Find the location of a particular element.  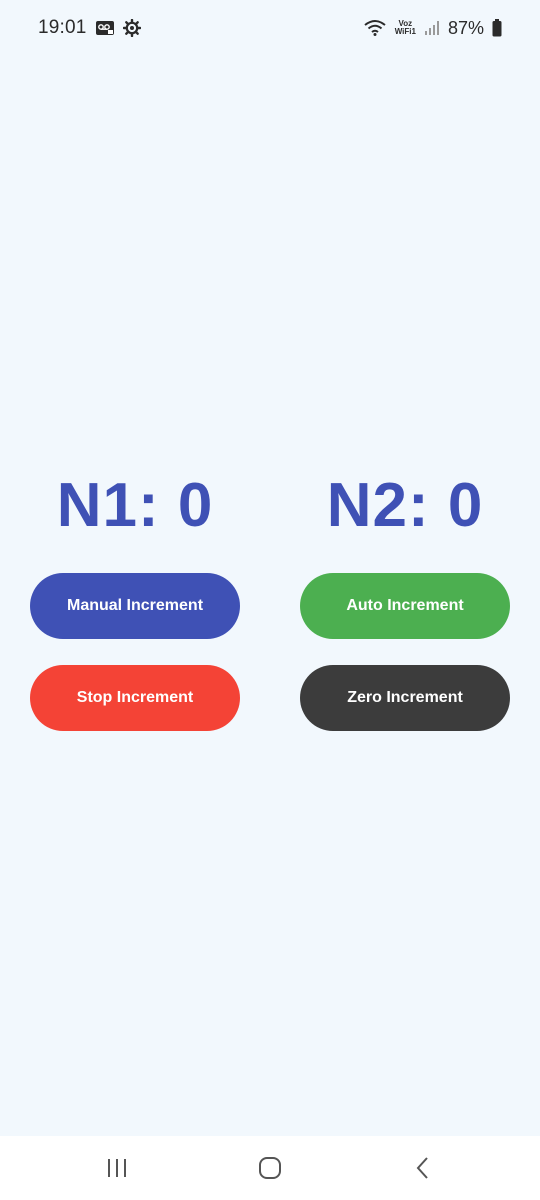

stop-increment-button: Stop Increment is located at coordinates (135, 698).